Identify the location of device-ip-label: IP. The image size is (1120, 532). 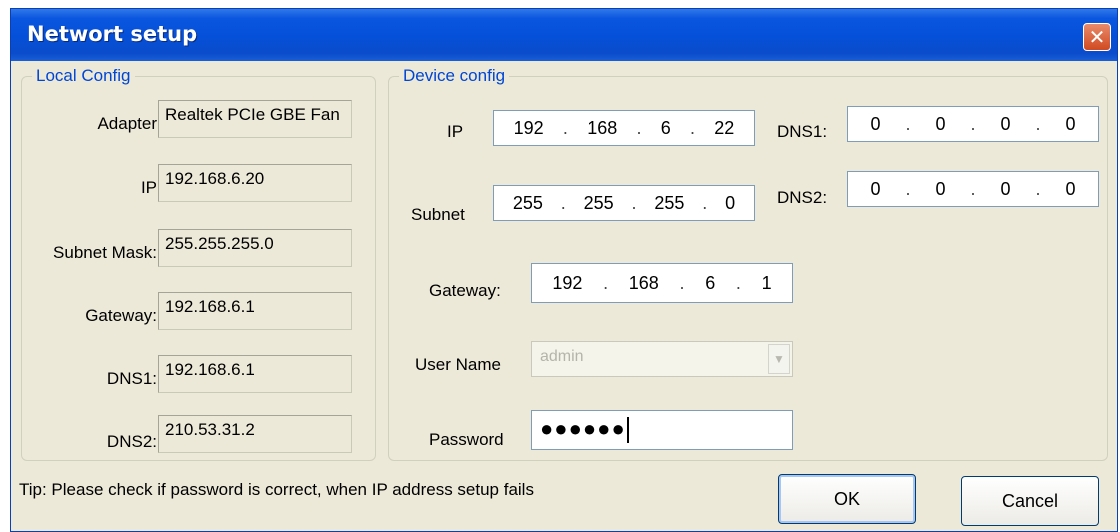
(455, 131).